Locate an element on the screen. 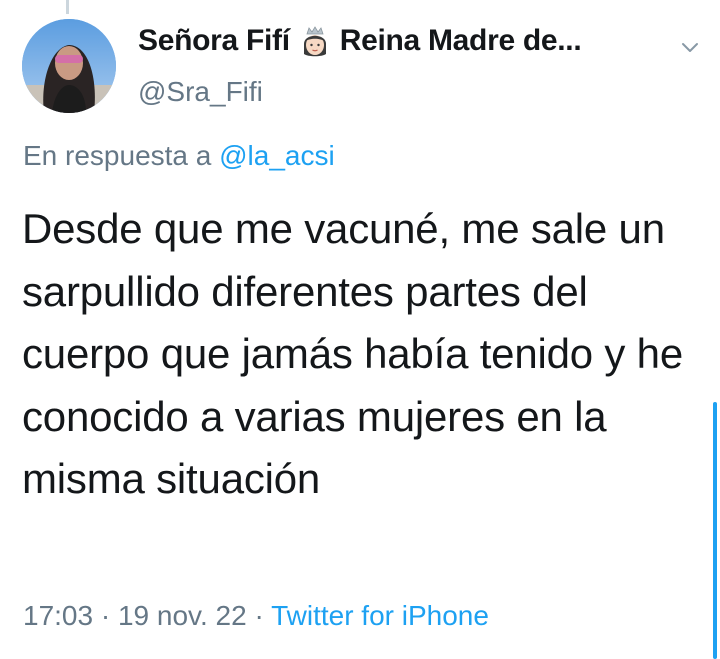 Image resolution: width=720 pixels, height=659 pixels. reply-mention-link: @la_acsi is located at coordinates (277, 155).